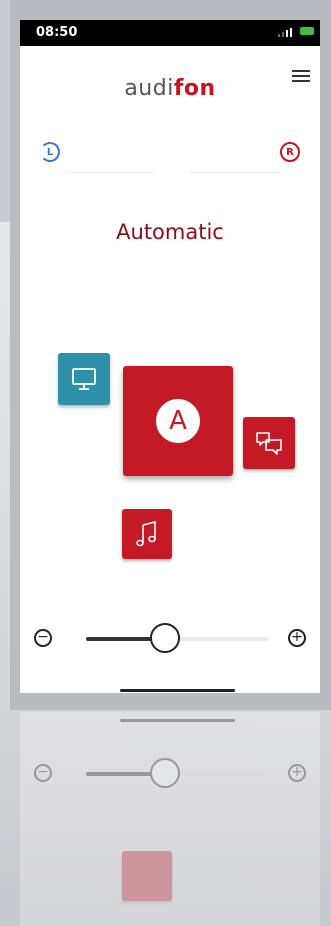 The width and height of the screenshot is (331, 926). I want to click on minus-icon: −, so click(43, 637).